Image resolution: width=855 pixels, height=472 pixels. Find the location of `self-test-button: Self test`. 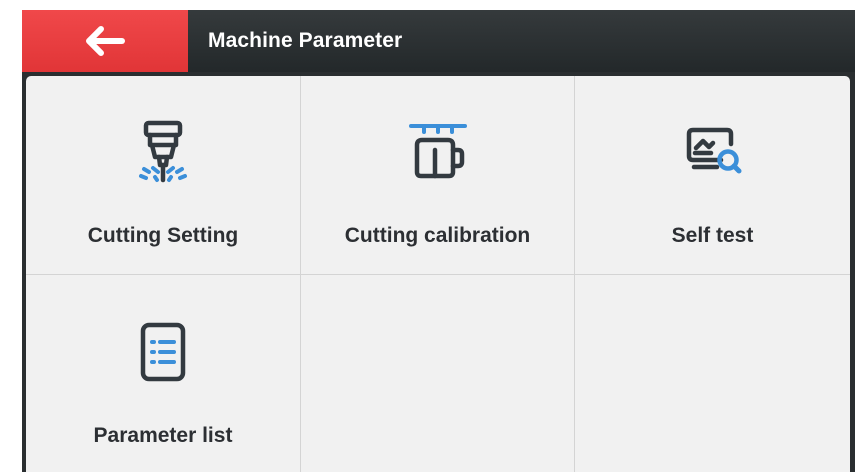

self-test-button: Self test is located at coordinates (712, 175).